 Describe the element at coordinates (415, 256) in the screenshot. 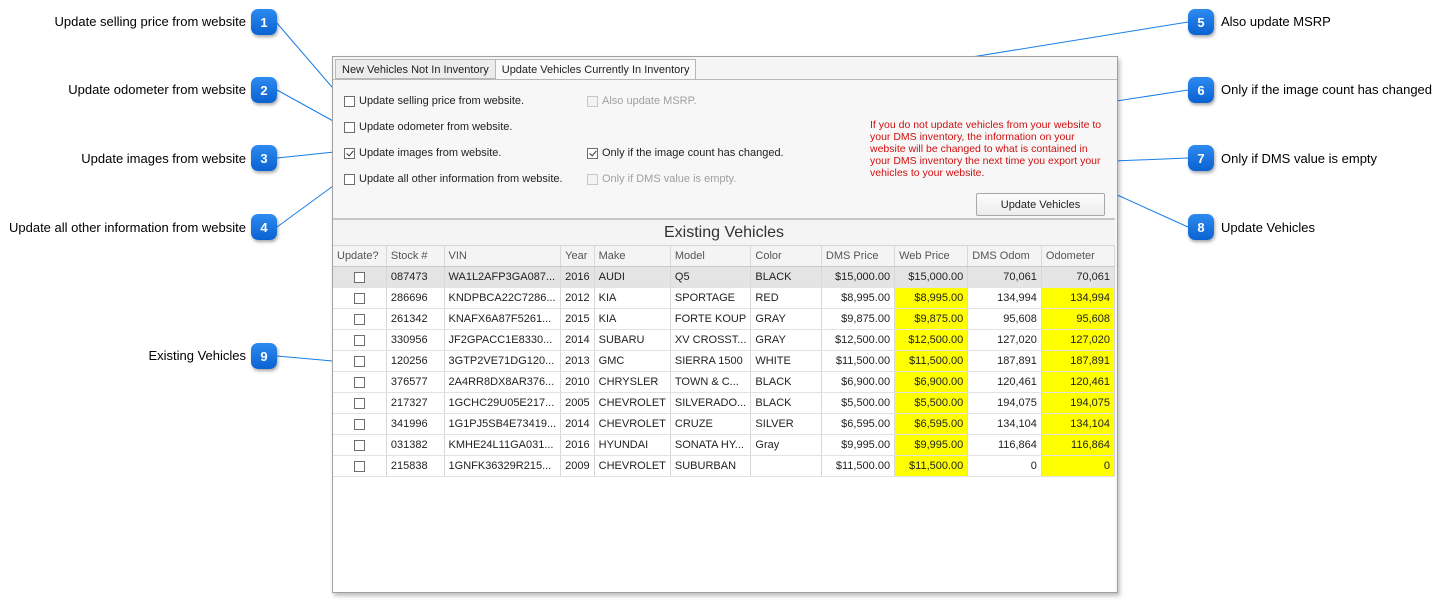

I see `column-header-stock: Stock #` at that location.